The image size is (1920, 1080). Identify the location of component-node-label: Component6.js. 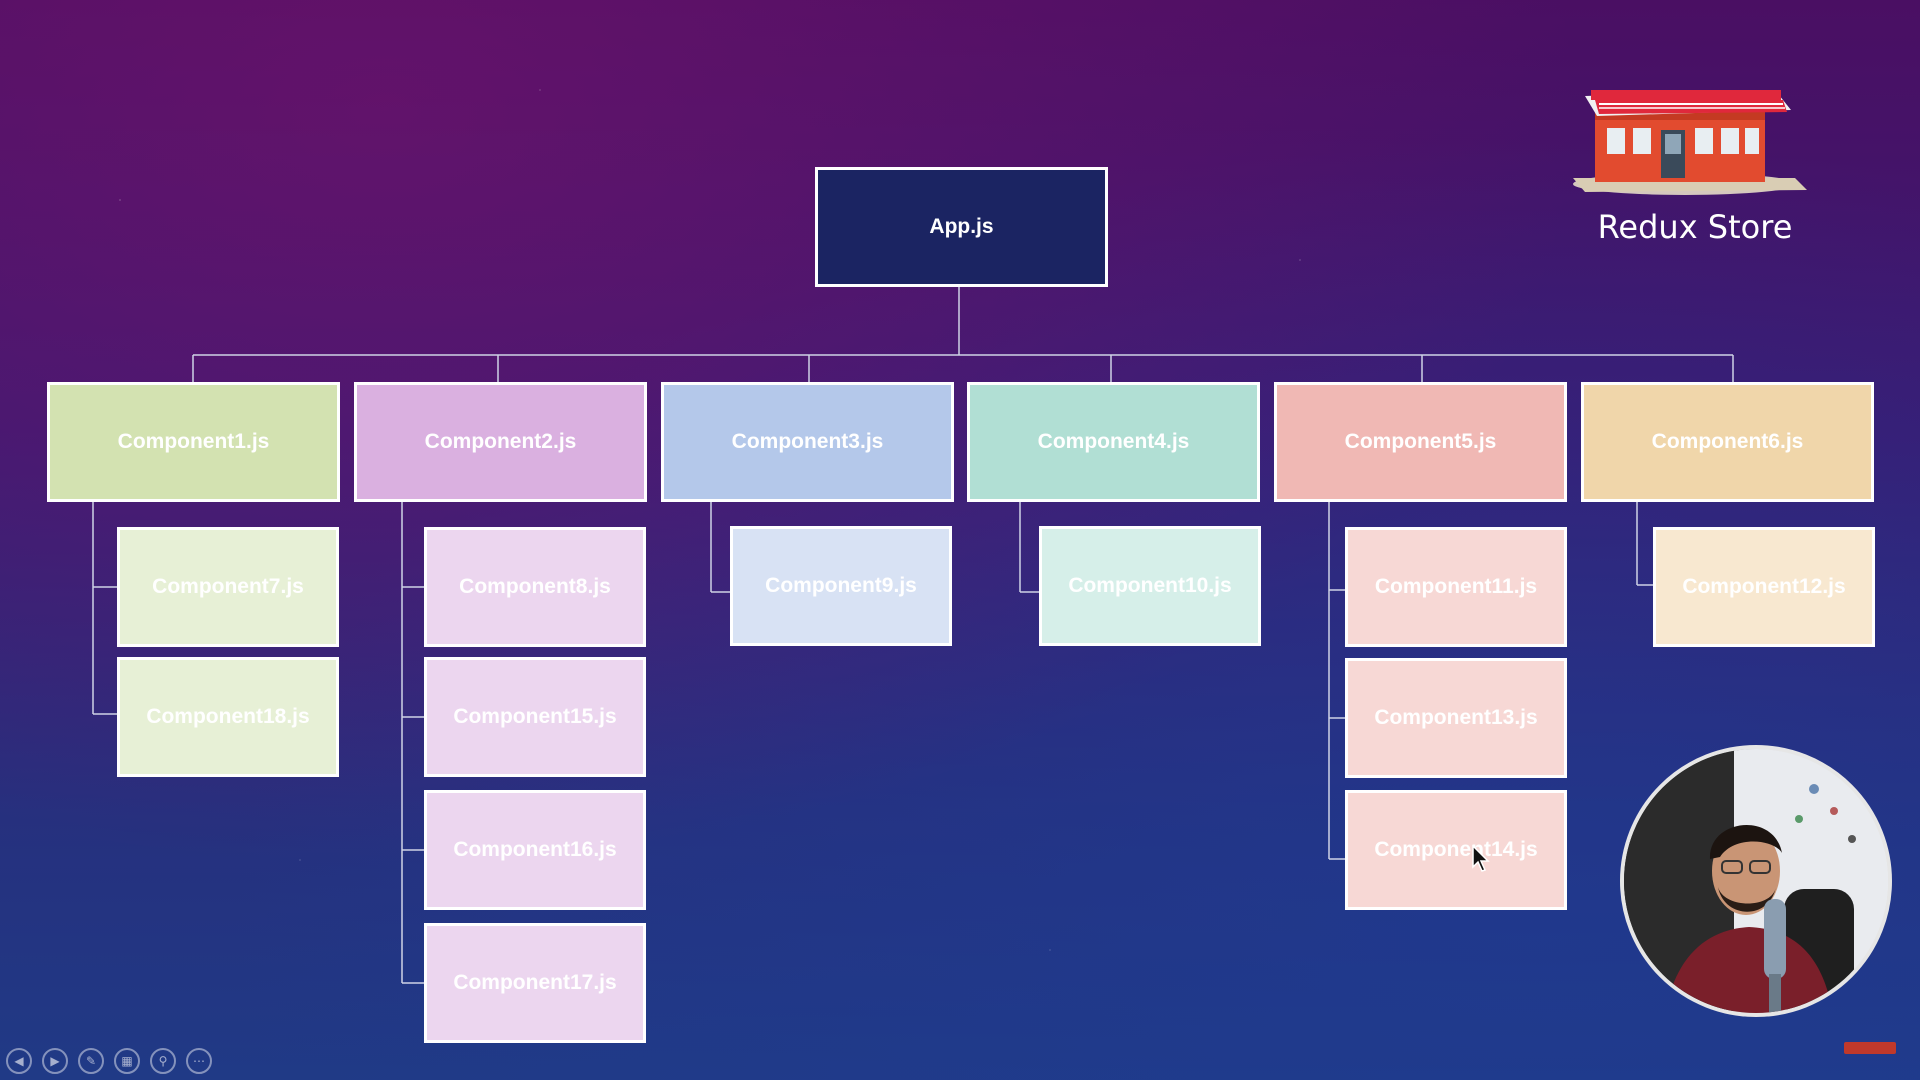
(1727, 441).